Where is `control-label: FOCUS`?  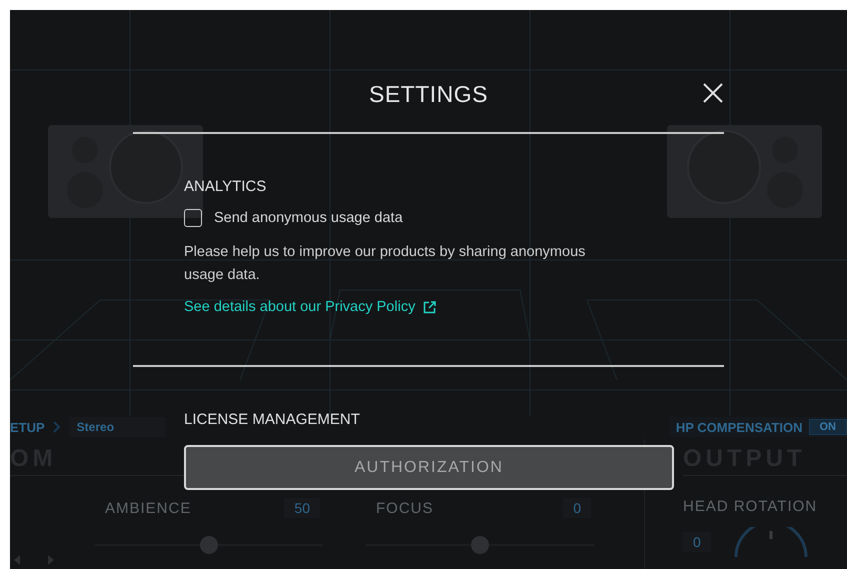 control-label: FOCUS is located at coordinates (405, 508).